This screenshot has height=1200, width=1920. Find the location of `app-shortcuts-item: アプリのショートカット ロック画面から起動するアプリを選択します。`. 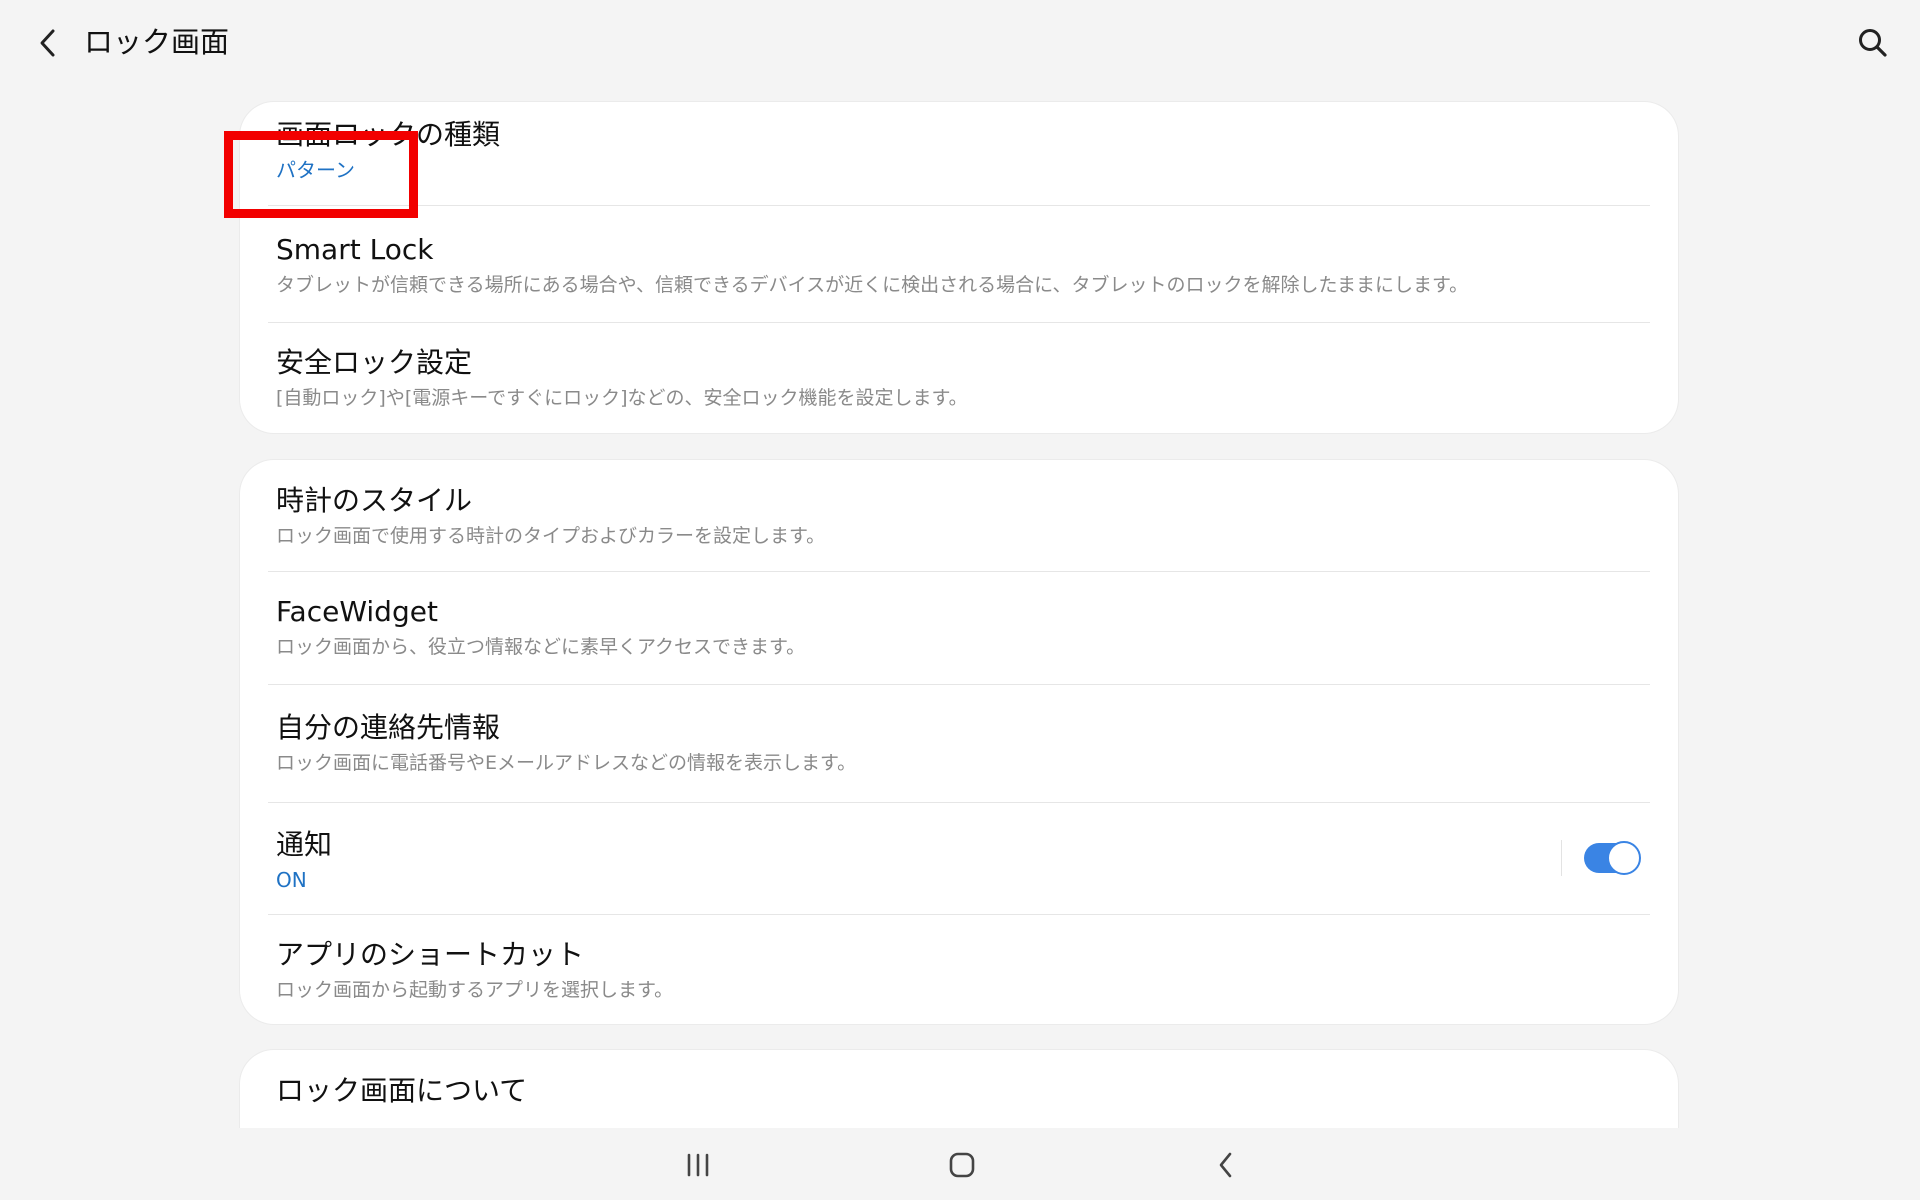

app-shortcuts-item: アプリのショートカット ロック画面から起動するアプリを選択します。 is located at coordinates (959, 969).